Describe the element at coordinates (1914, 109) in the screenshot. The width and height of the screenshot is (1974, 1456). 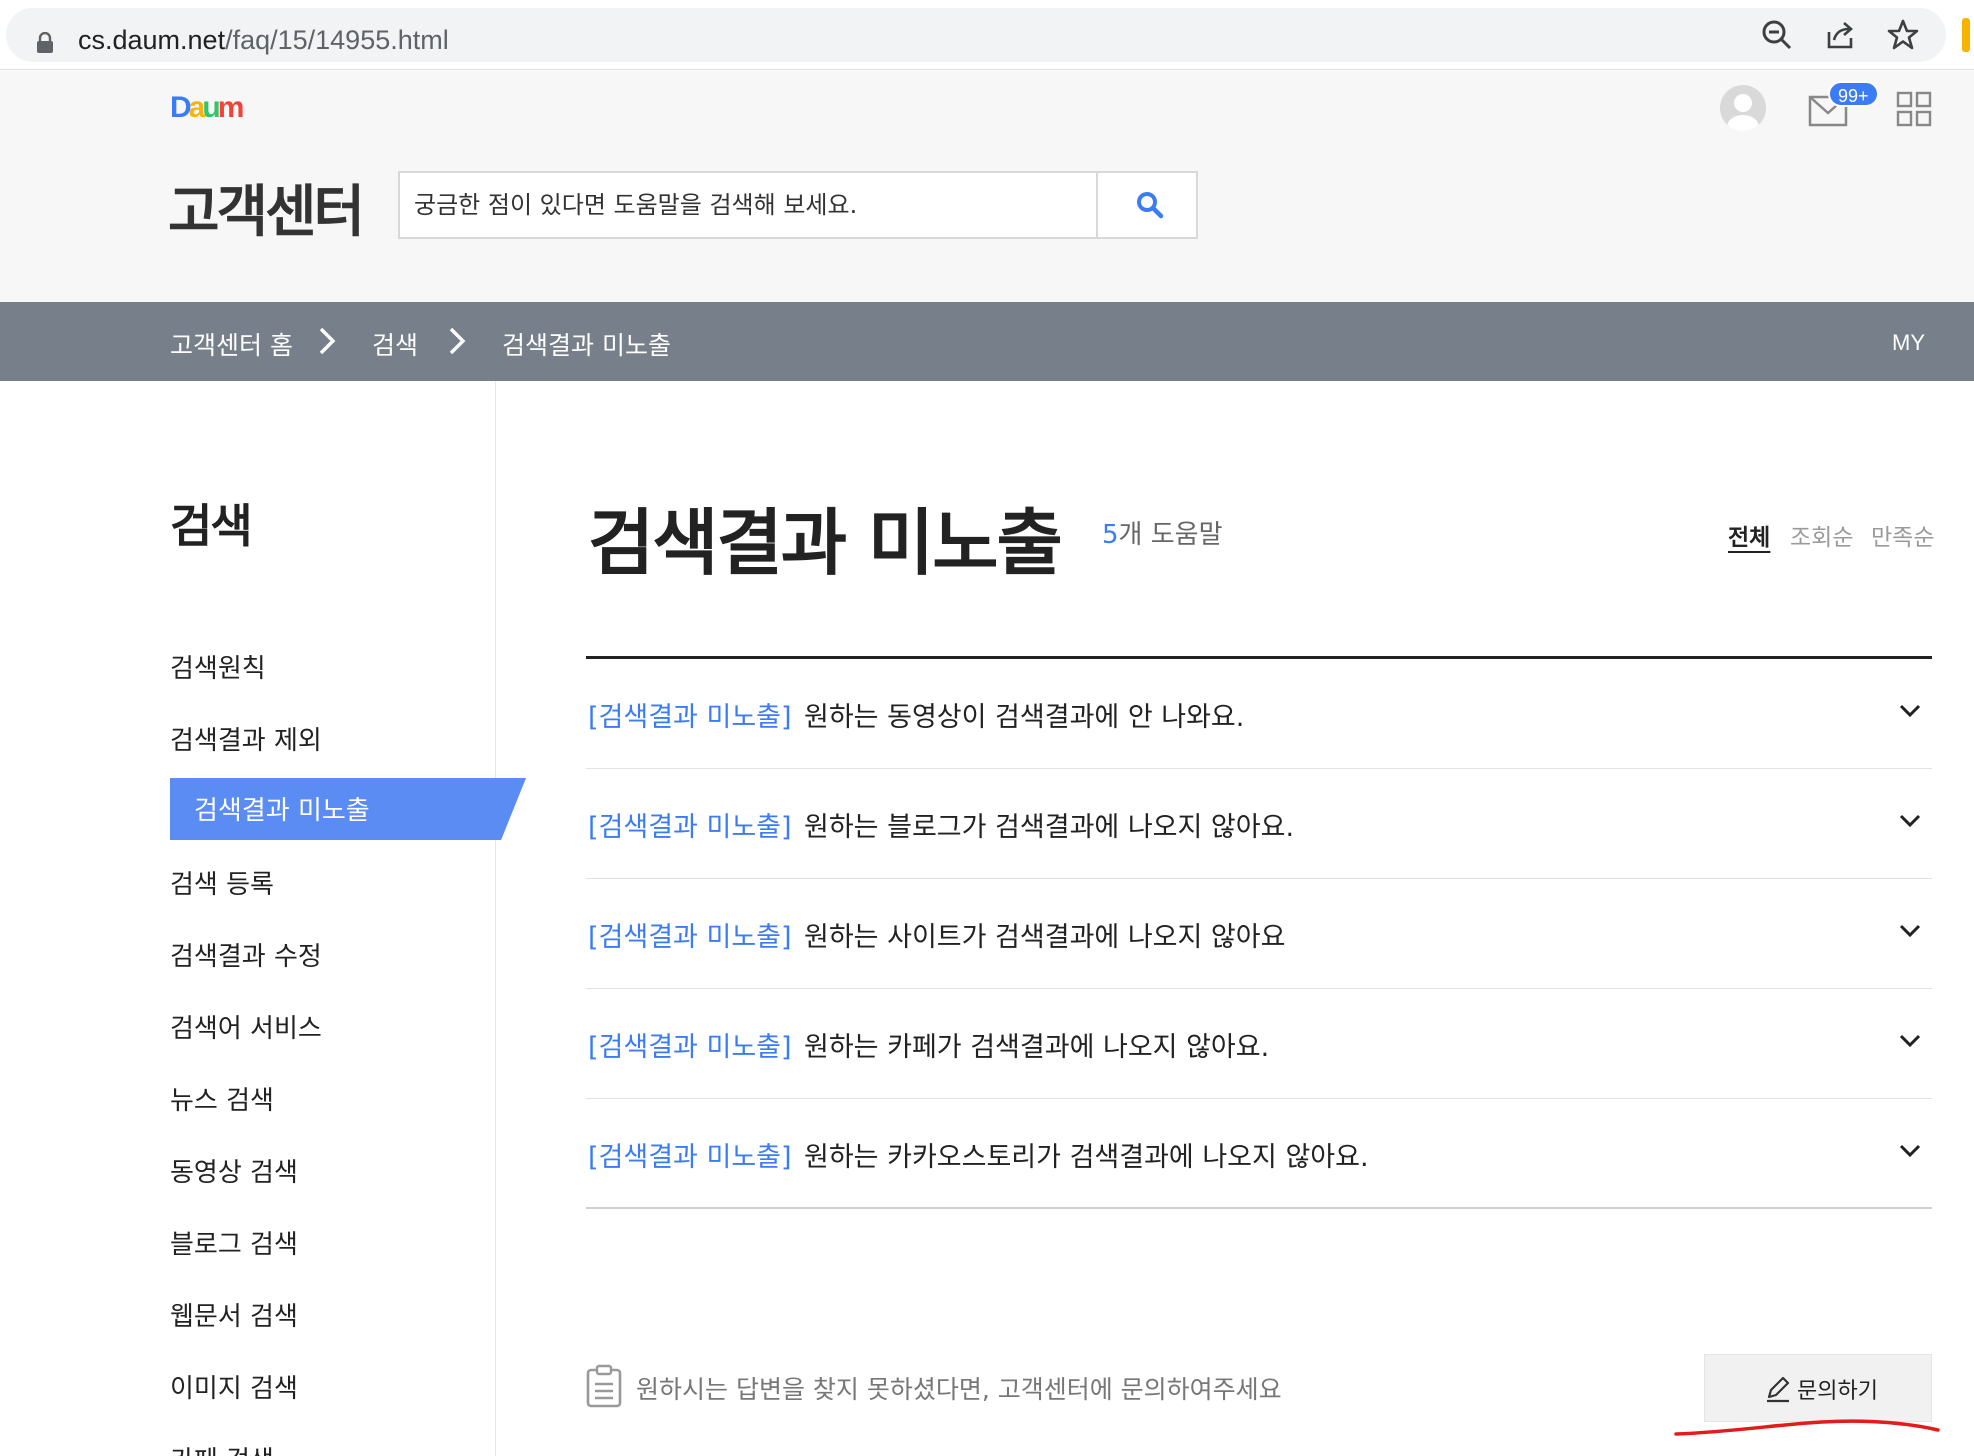
I see `apps-grid-icon` at that location.